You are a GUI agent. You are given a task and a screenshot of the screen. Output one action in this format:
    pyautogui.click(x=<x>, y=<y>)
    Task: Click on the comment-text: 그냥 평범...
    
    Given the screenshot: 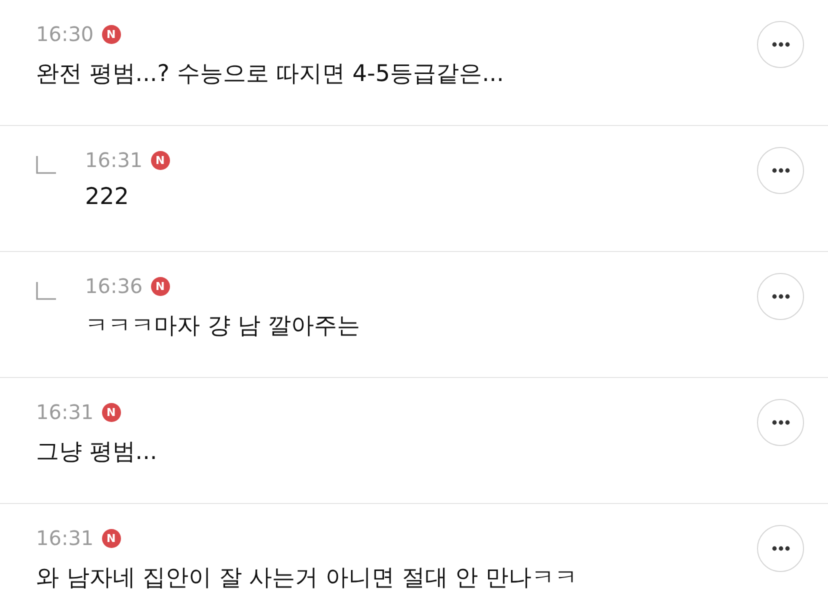 What is the action you would take?
    pyautogui.click(x=97, y=452)
    